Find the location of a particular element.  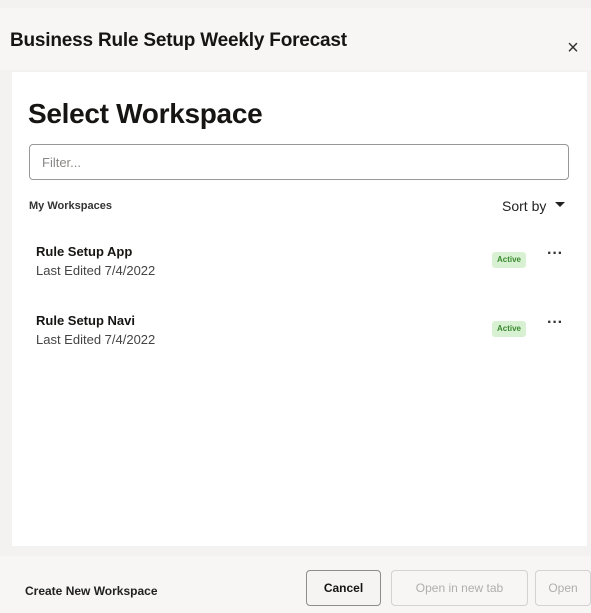

dialog-title-bar: Business Rule Setup Weekly Forecast × is located at coordinates (295, 39).